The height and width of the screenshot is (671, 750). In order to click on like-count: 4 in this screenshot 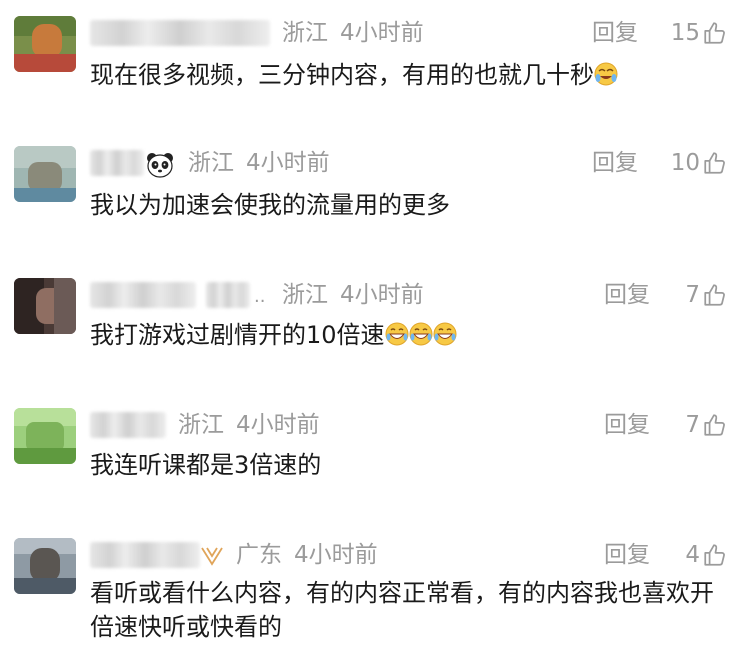, I will do `click(692, 555)`.